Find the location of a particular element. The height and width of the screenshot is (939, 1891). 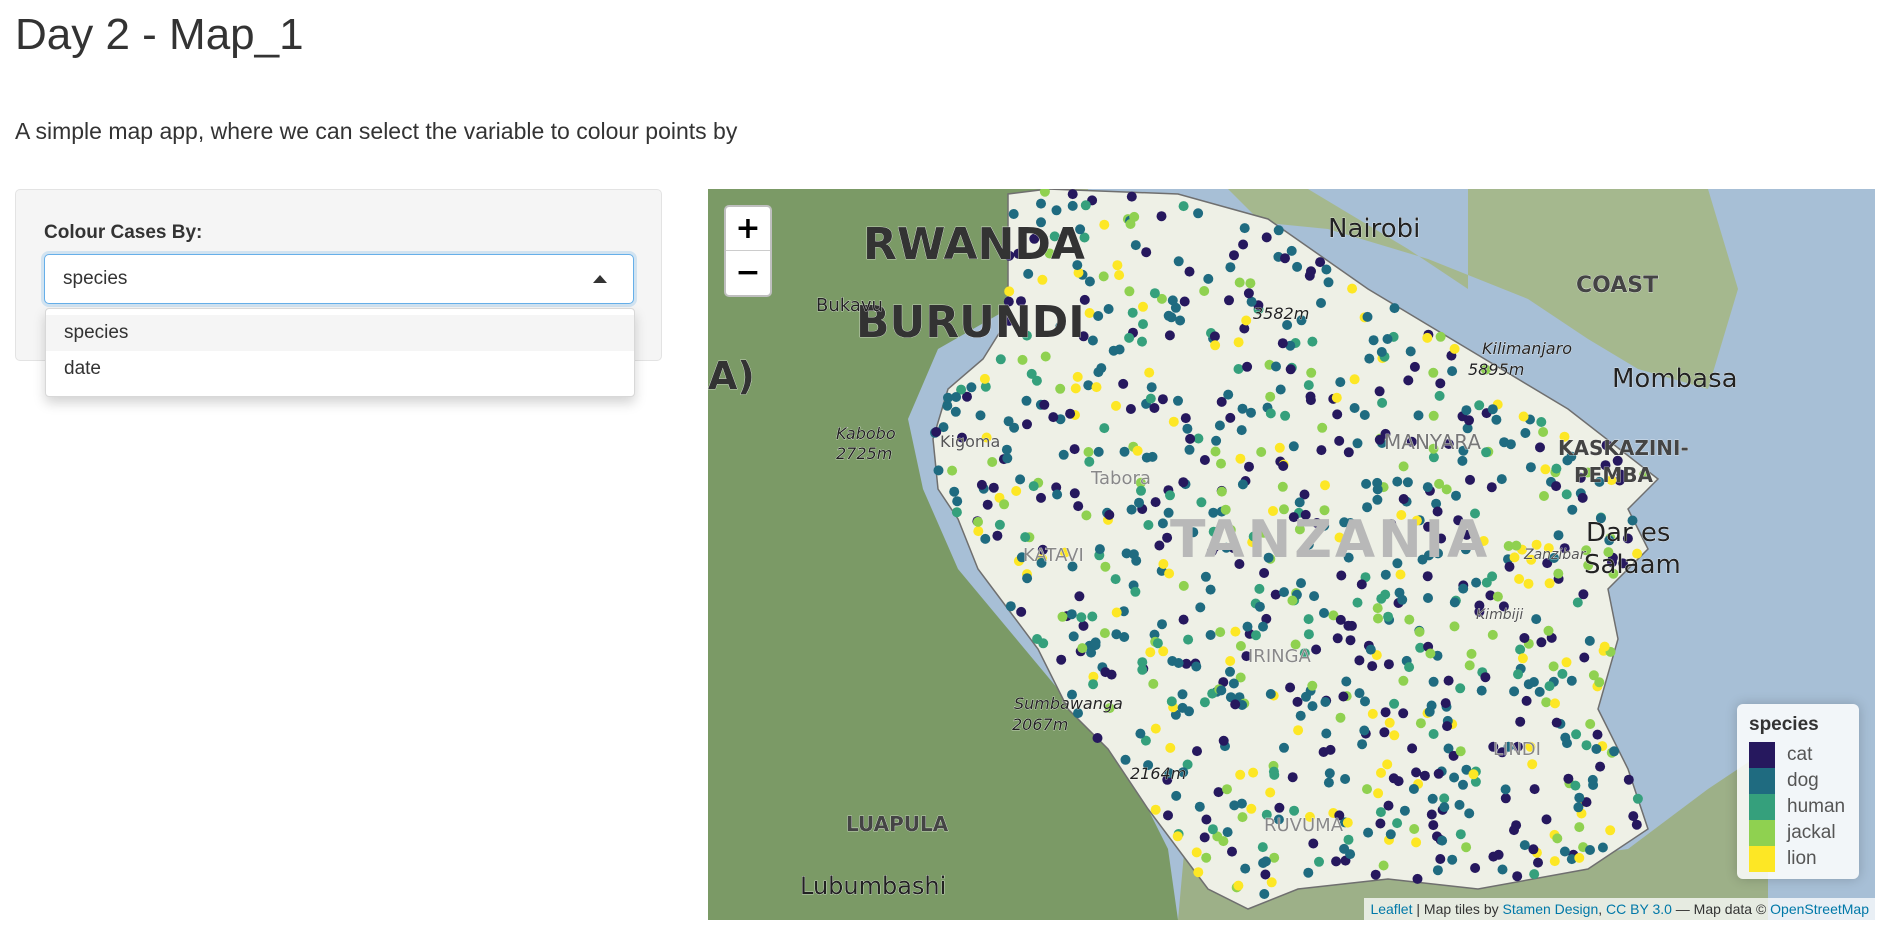

zoom-in-button: + is located at coordinates (748, 229).